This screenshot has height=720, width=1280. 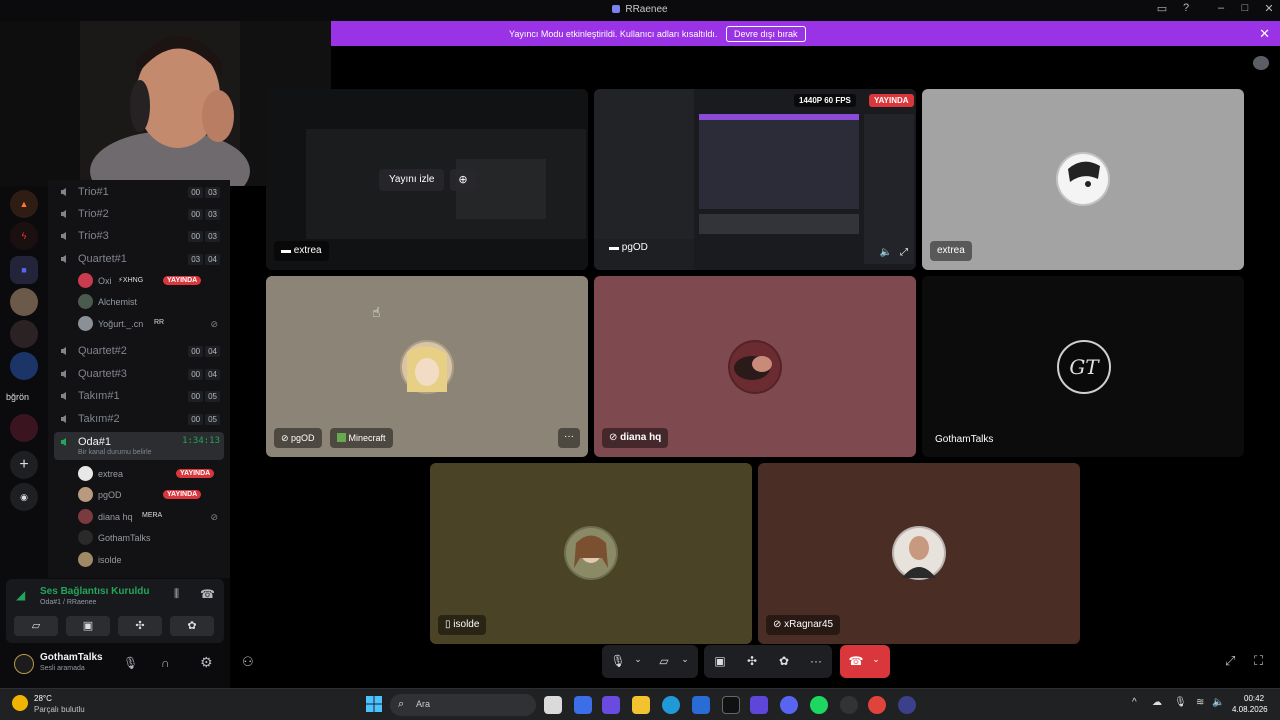 I want to click on weather-icon, so click(x=20, y=703).